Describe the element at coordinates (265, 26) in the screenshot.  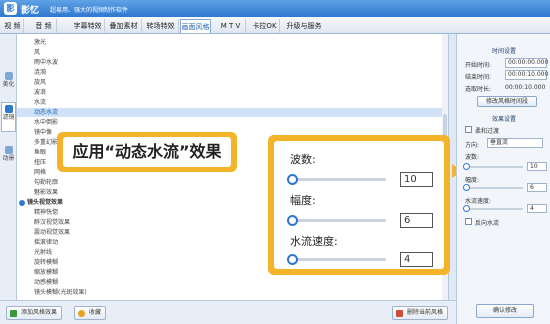
I see `tab-karaoke: 卡拉OK` at that location.